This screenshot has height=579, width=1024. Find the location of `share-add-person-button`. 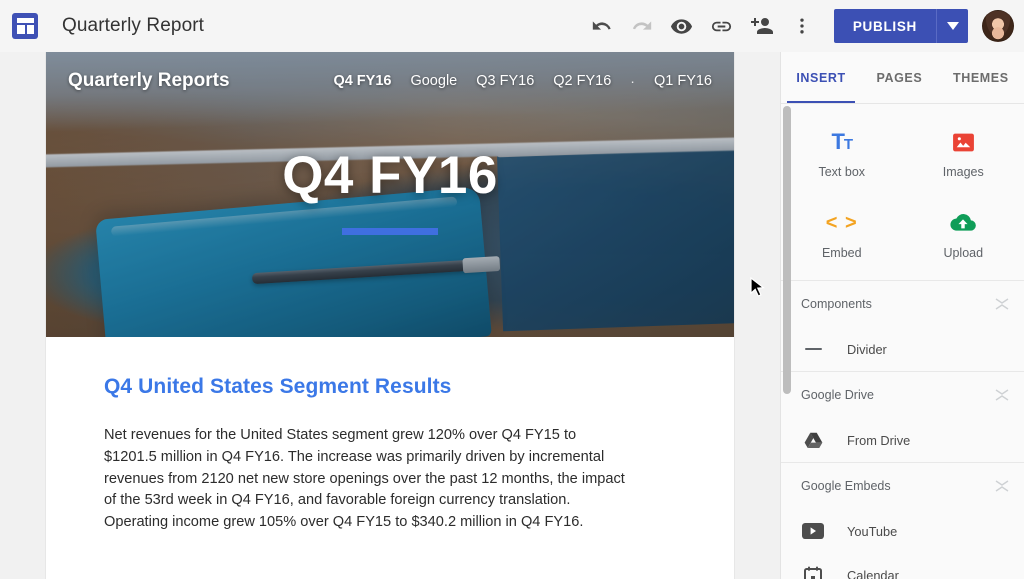

share-add-person-button is located at coordinates (762, 26).